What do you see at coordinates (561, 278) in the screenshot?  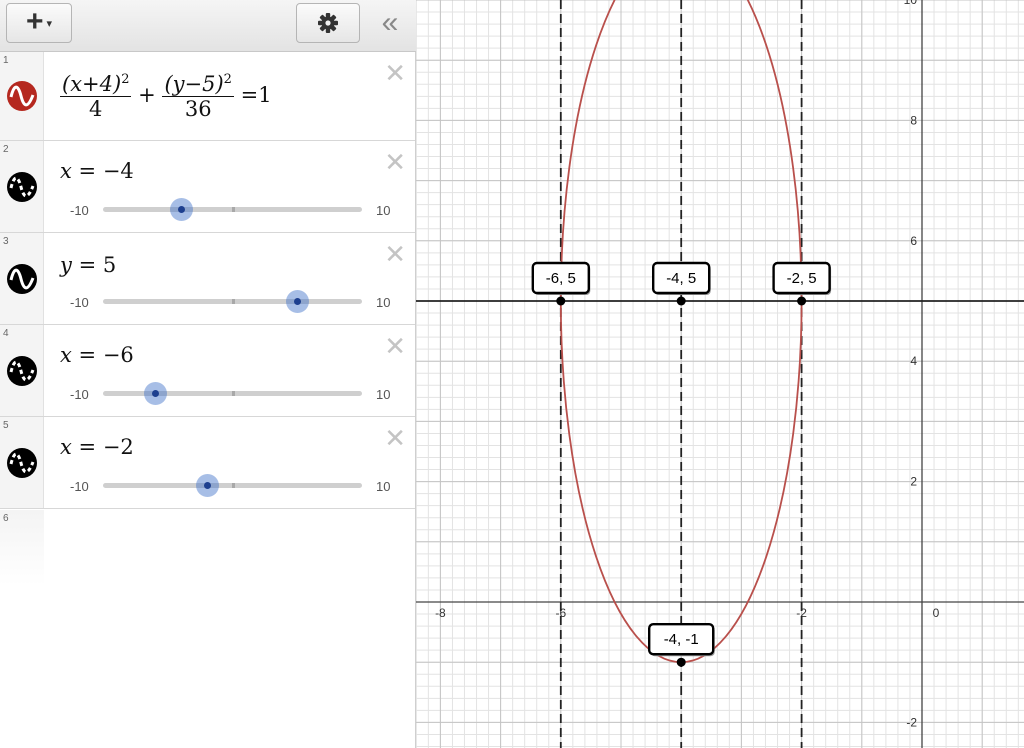 I see `point-label: -6, 5` at bounding box center [561, 278].